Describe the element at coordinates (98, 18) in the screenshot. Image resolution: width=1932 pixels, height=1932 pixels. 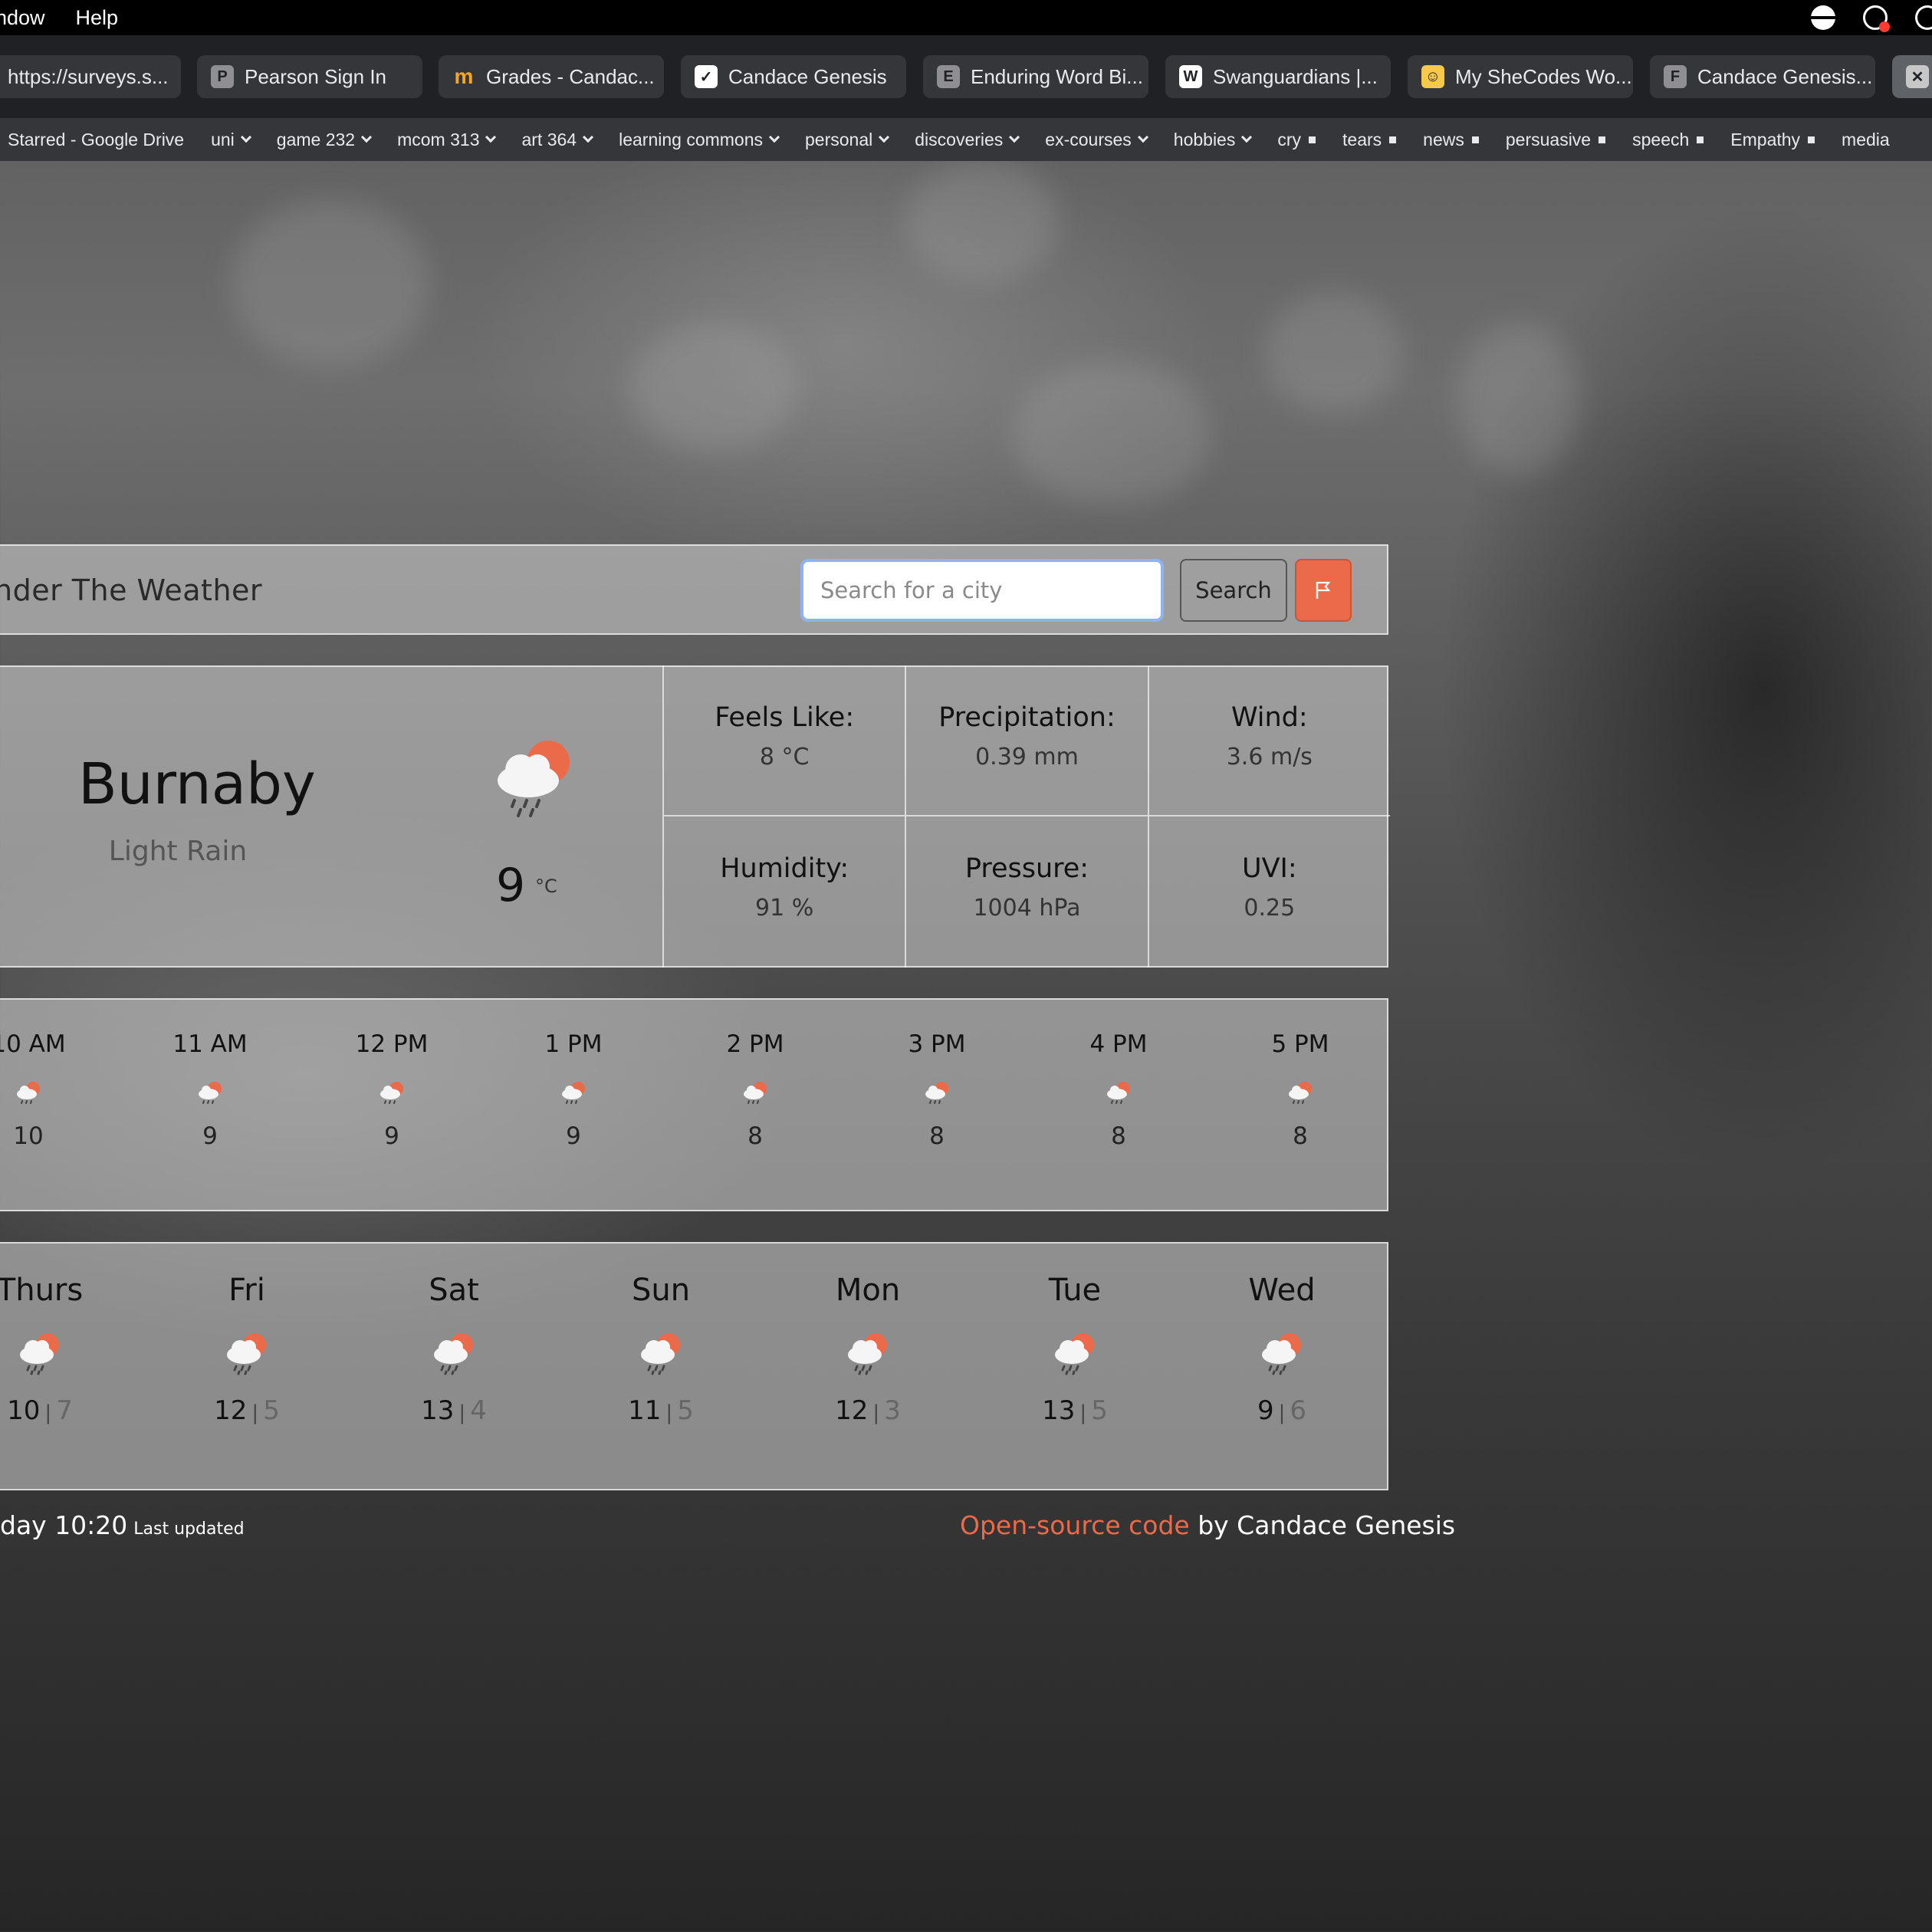
I see `menu-help: Help` at that location.